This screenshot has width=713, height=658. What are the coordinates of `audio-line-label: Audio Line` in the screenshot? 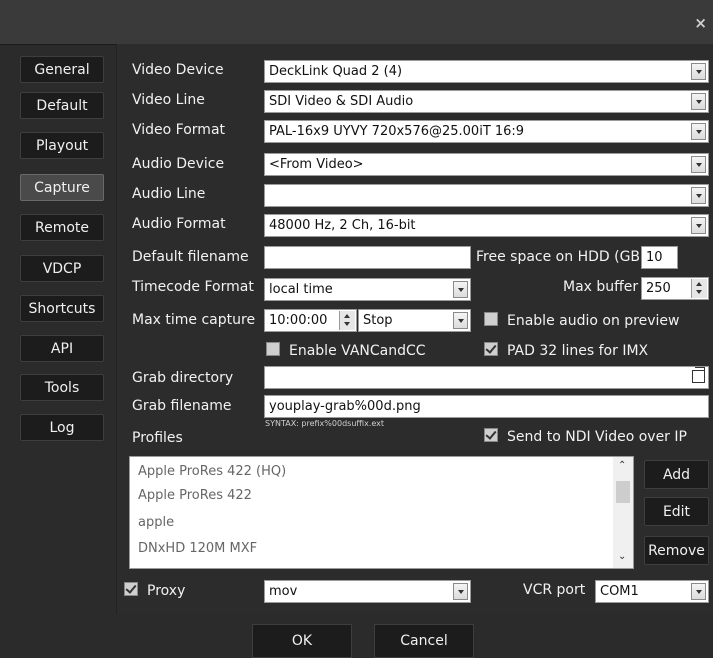 It's located at (169, 194).